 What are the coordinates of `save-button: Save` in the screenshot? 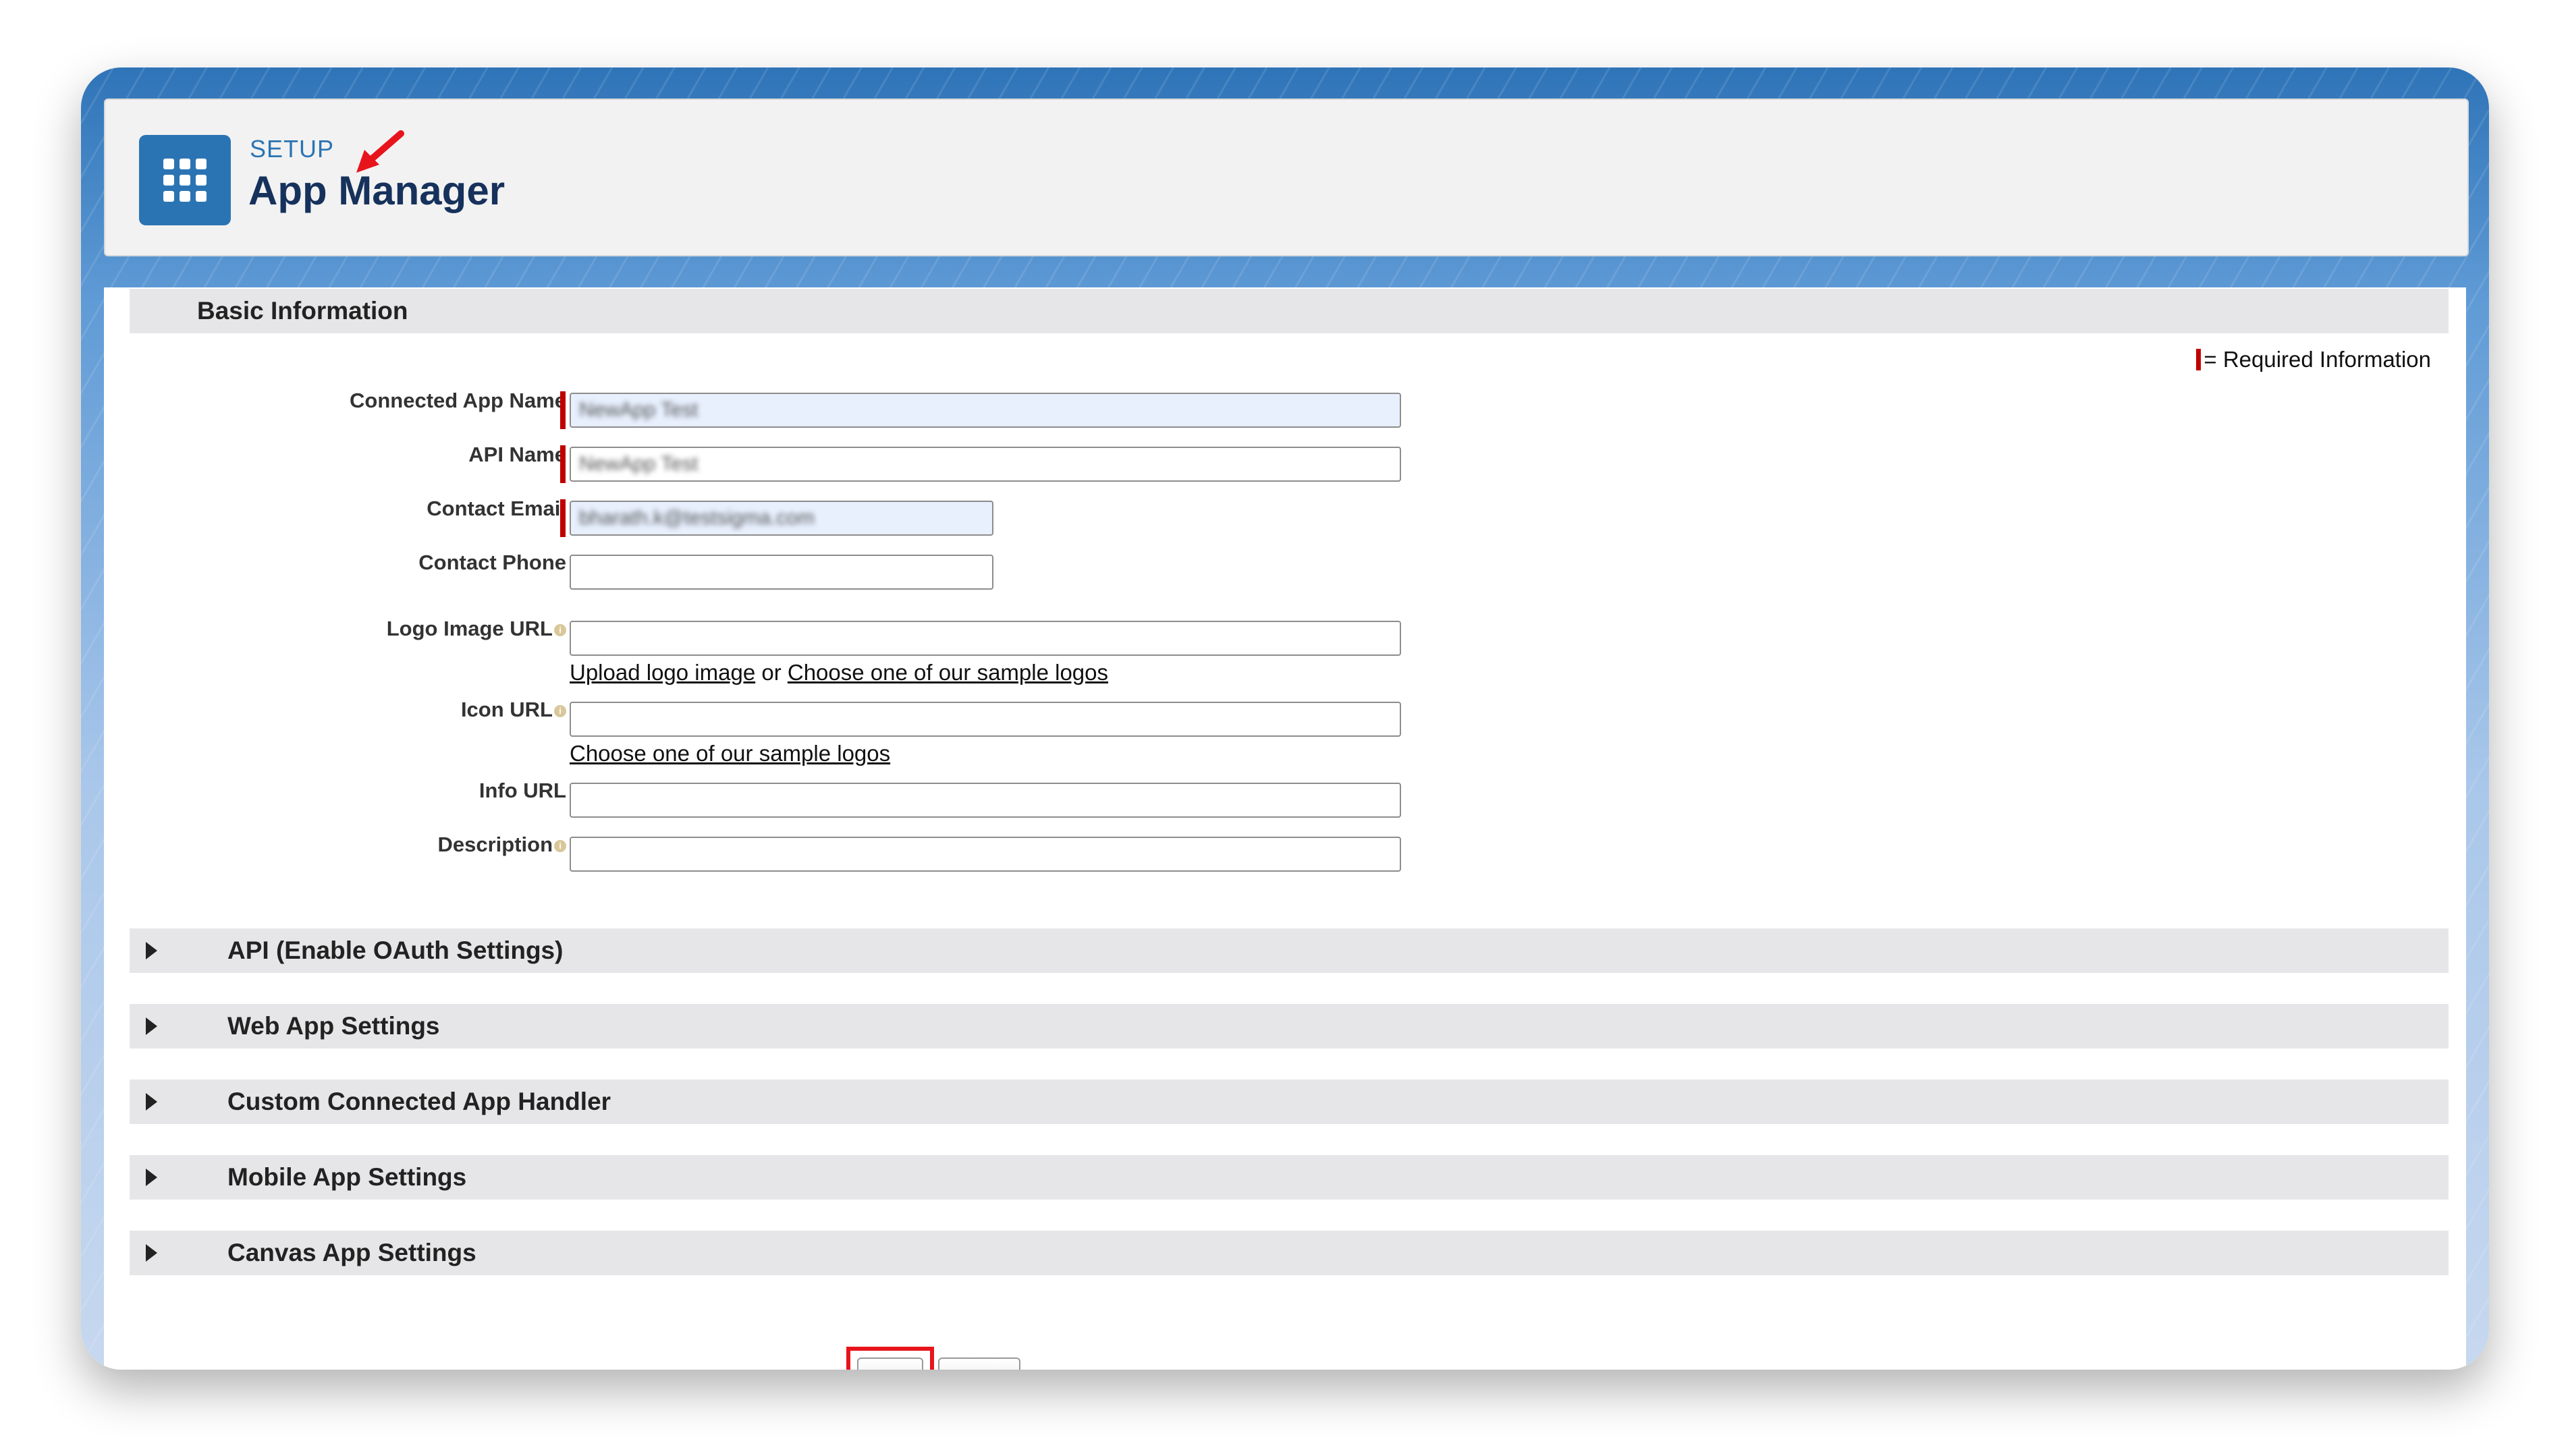 It's located at (890, 1363).